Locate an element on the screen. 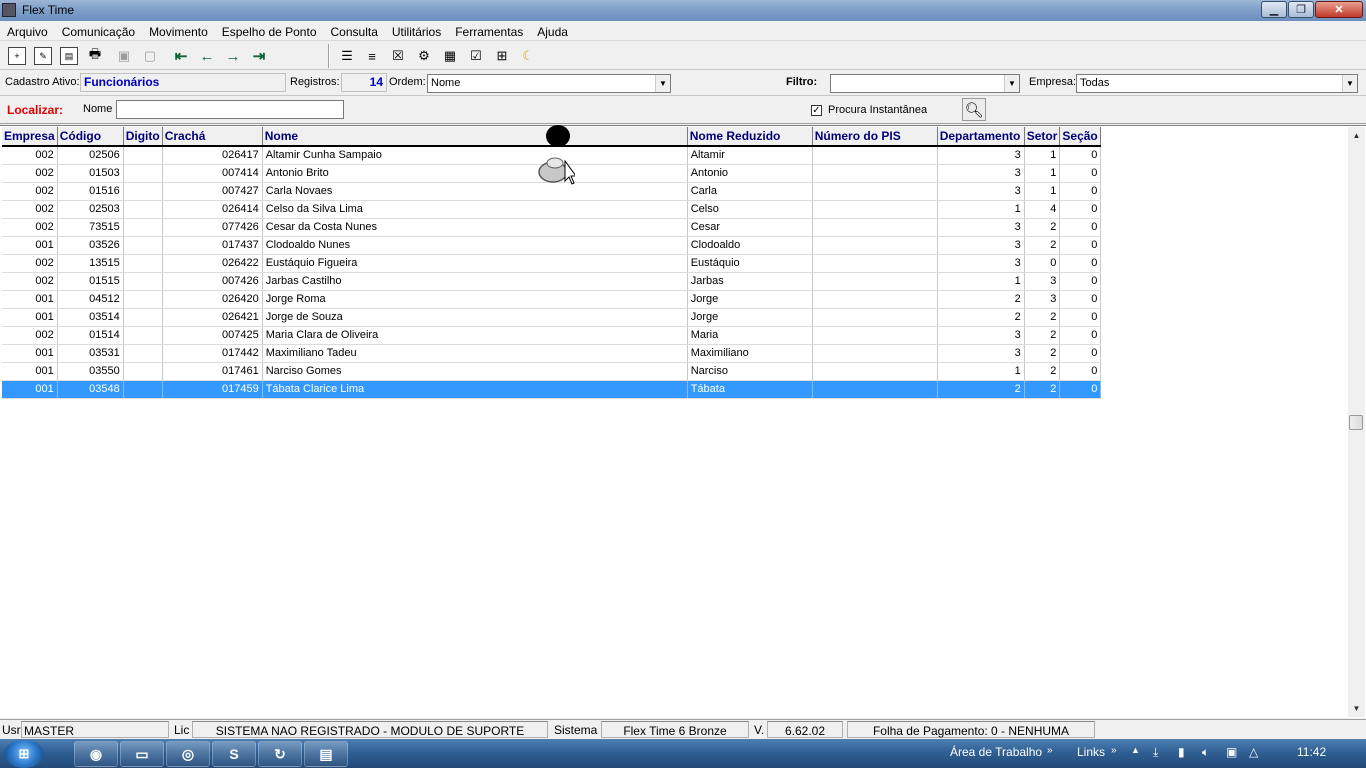 Image resolution: width=1366 pixels, height=768 pixels. browser-icon: ◎ is located at coordinates (188, 754).